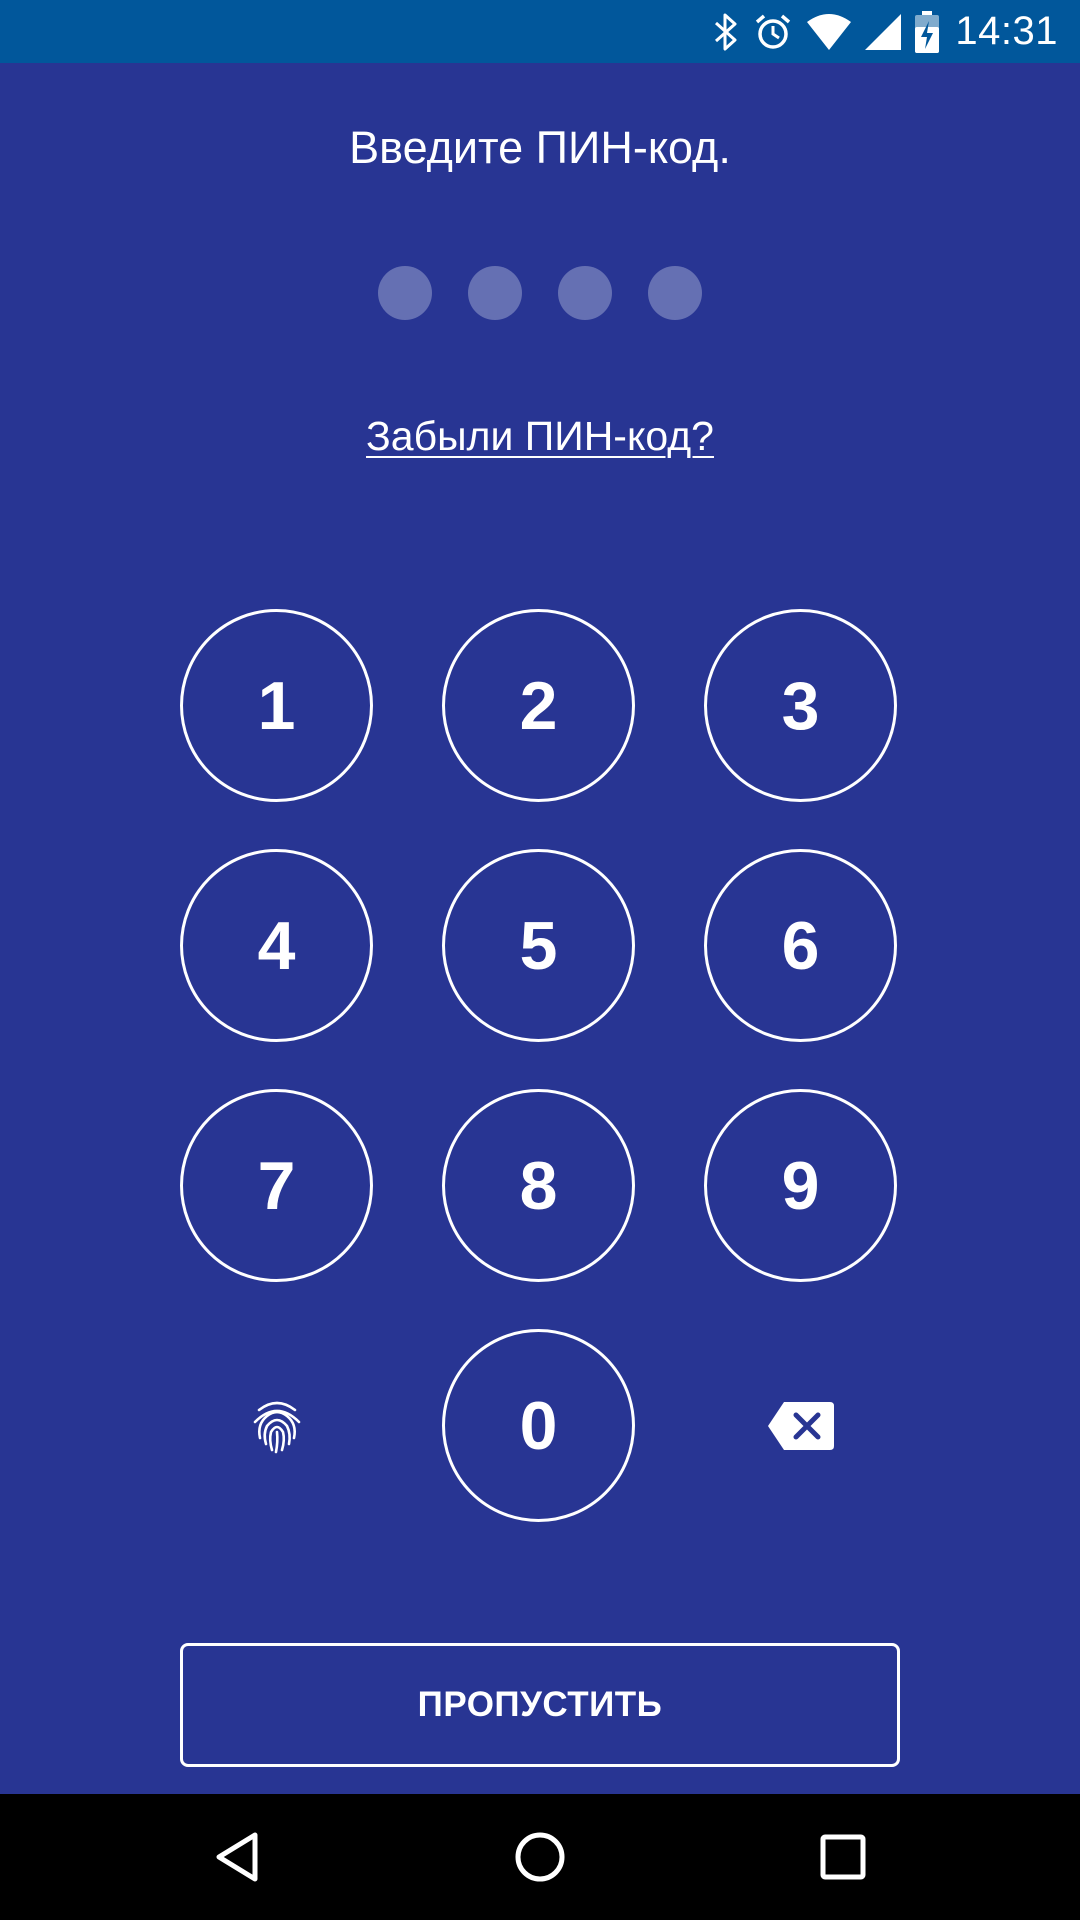 This screenshot has height=1920, width=1080. Describe the element at coordinates (883, 31) in the screenshot. I see `signal-icon` at that location.